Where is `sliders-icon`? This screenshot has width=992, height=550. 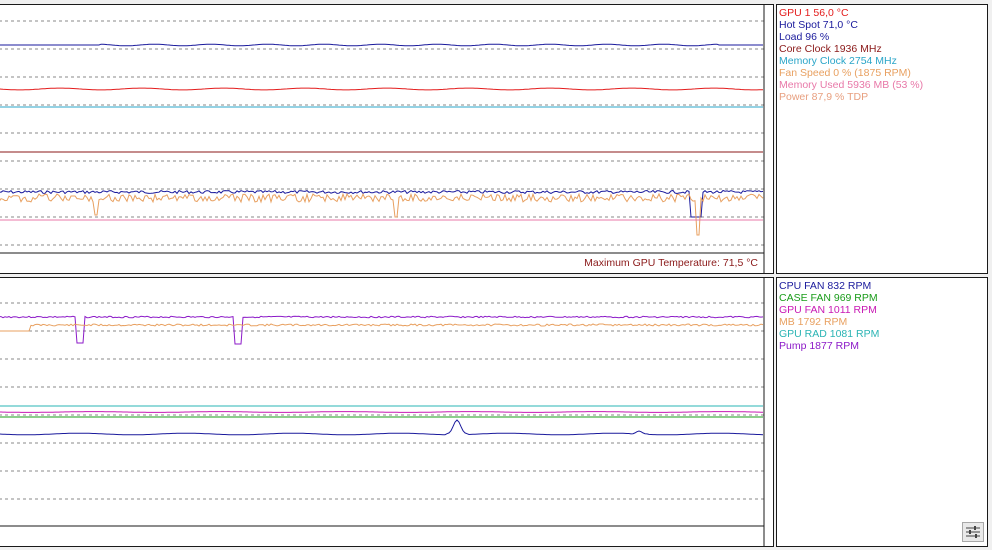
sliders-icon is located at coordinates (973, 532).